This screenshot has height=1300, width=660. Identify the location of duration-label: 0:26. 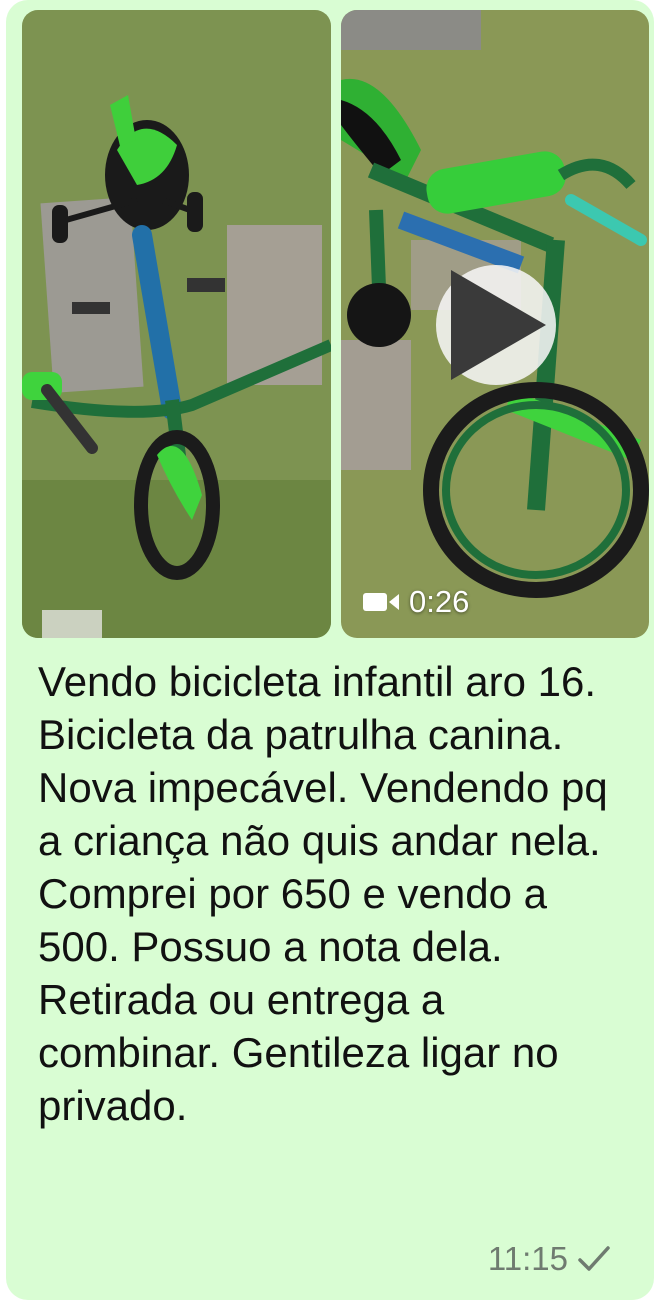
(439, 601).